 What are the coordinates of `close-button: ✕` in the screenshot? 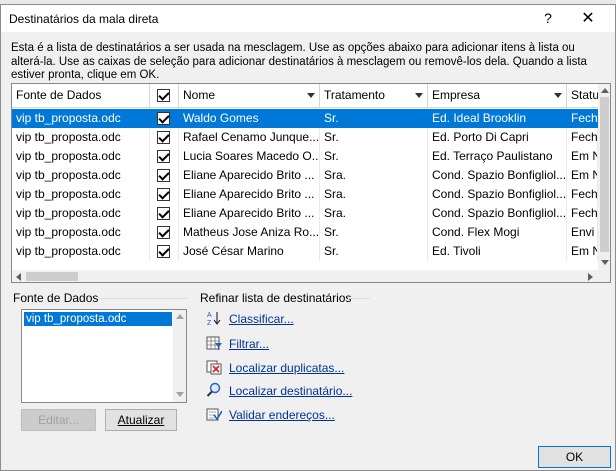 It's located at (588, 18).